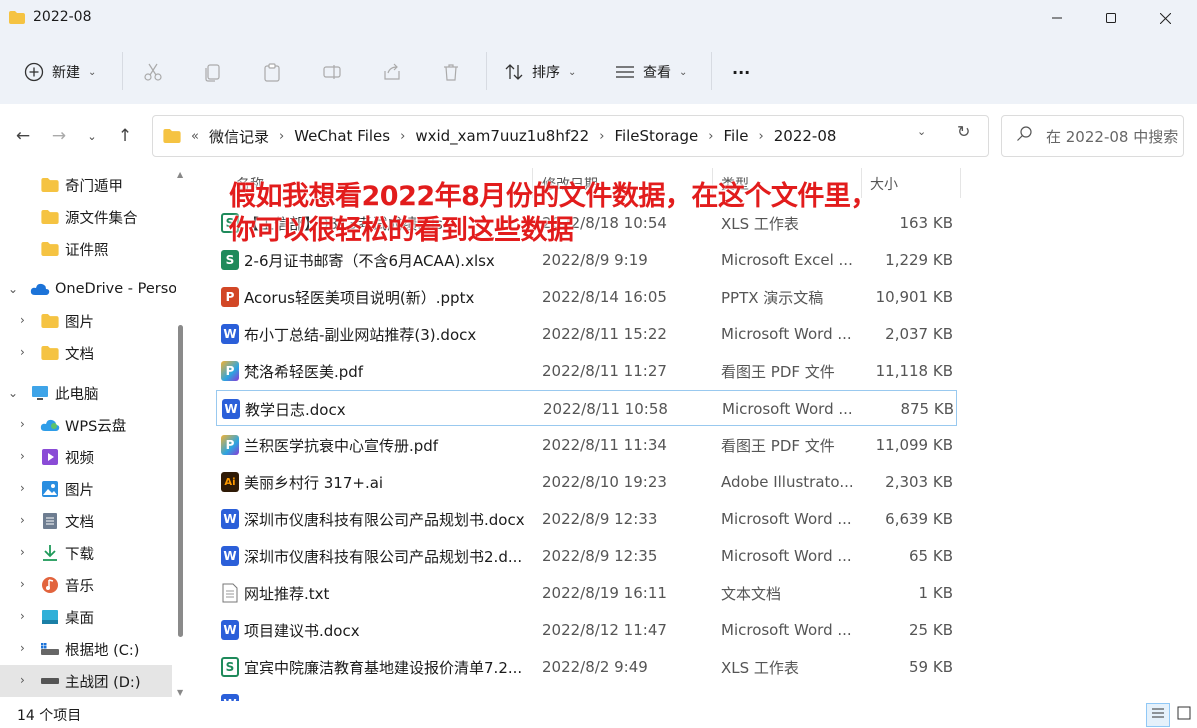 The image size is (1197, 728). Describe the element at coordinates (586, 693) in the screenshot. I see `file-row-partial: W` at that location.